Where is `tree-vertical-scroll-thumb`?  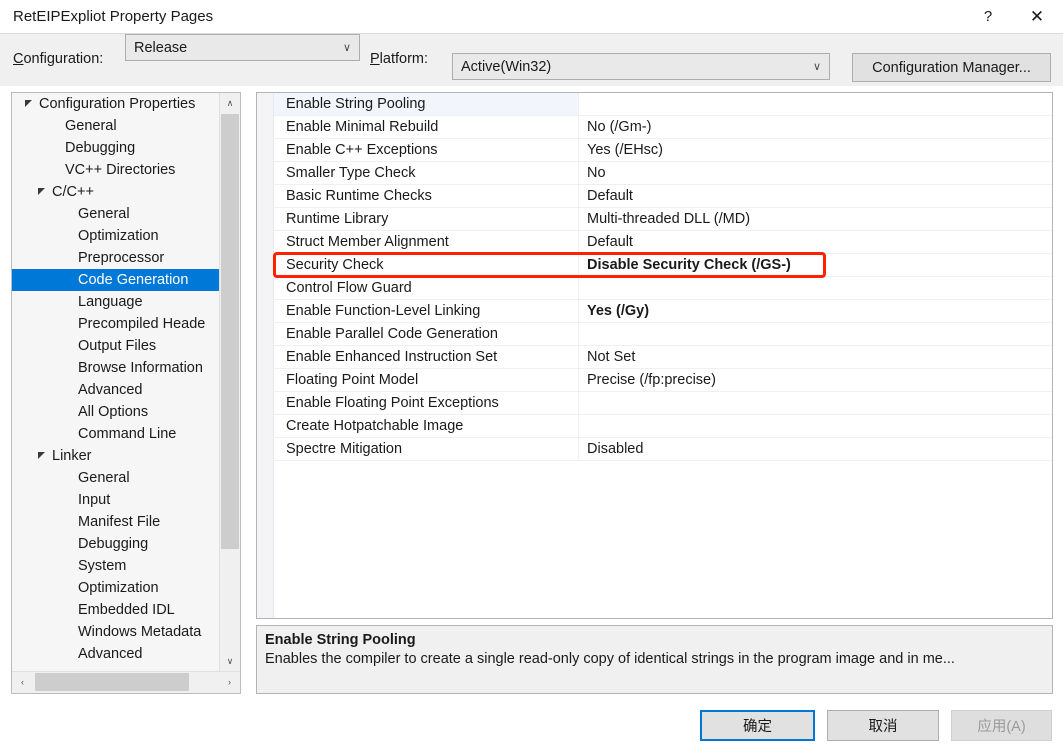 tree-vertical-scroll-thumb is located at coordinates (230, 331).